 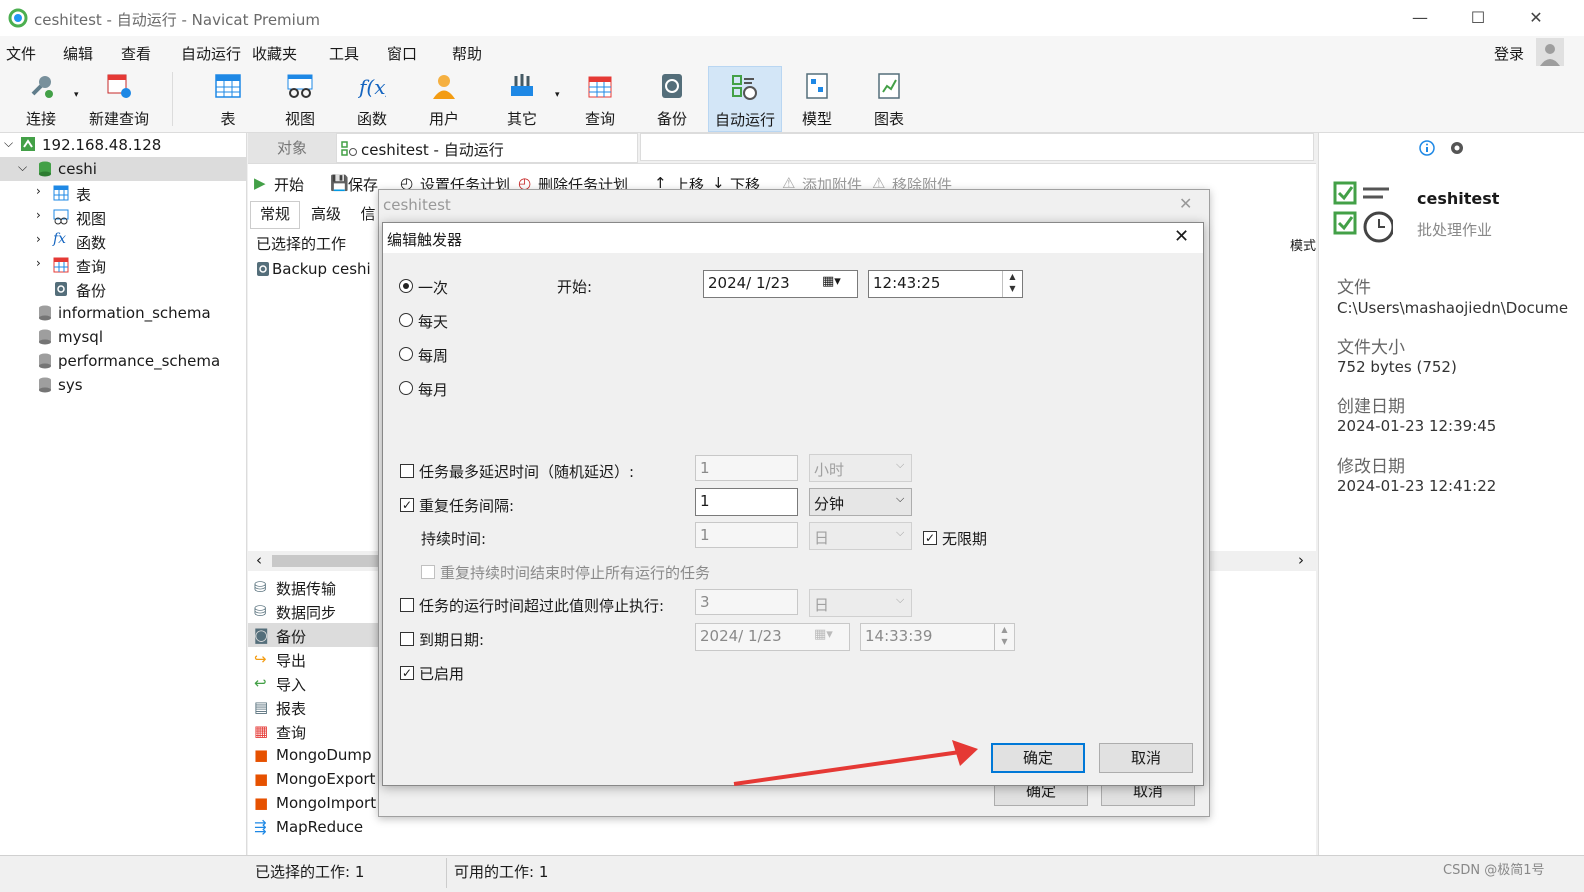 I want to click on cancel-button: 取消, so click(x=1146, y=758).